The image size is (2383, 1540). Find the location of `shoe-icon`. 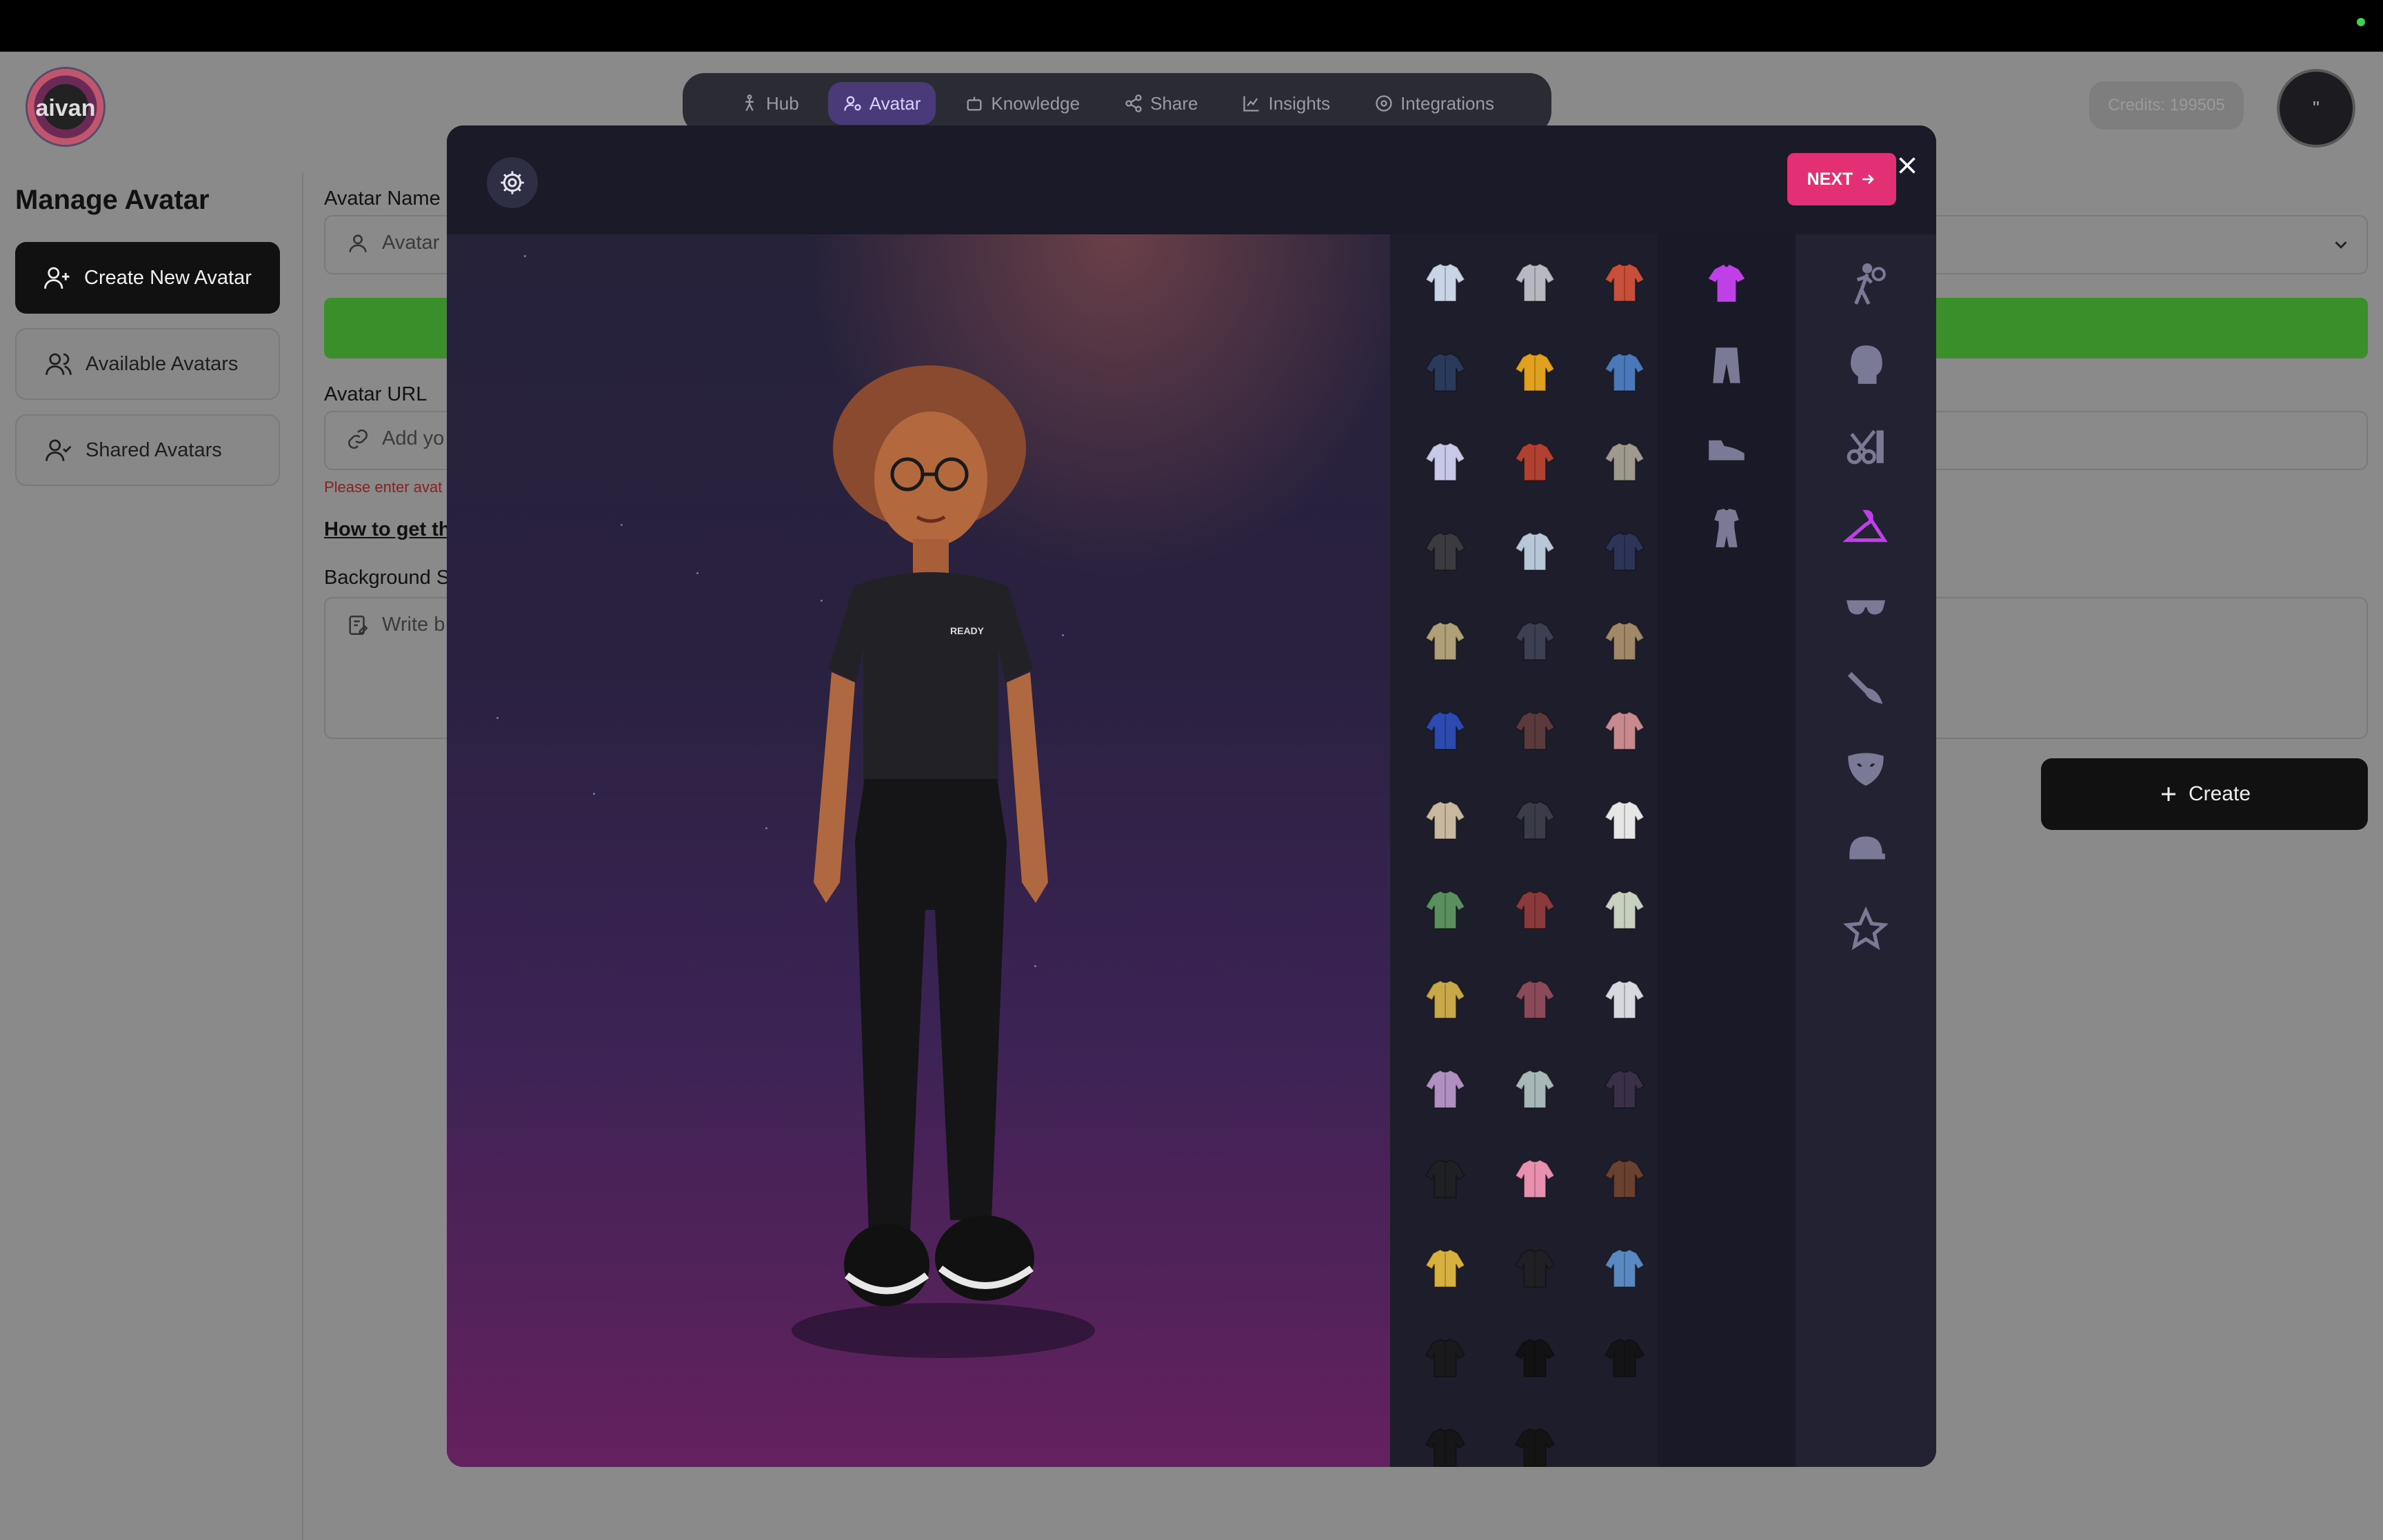

shoe-icon is located at coordinates (1726, 450).